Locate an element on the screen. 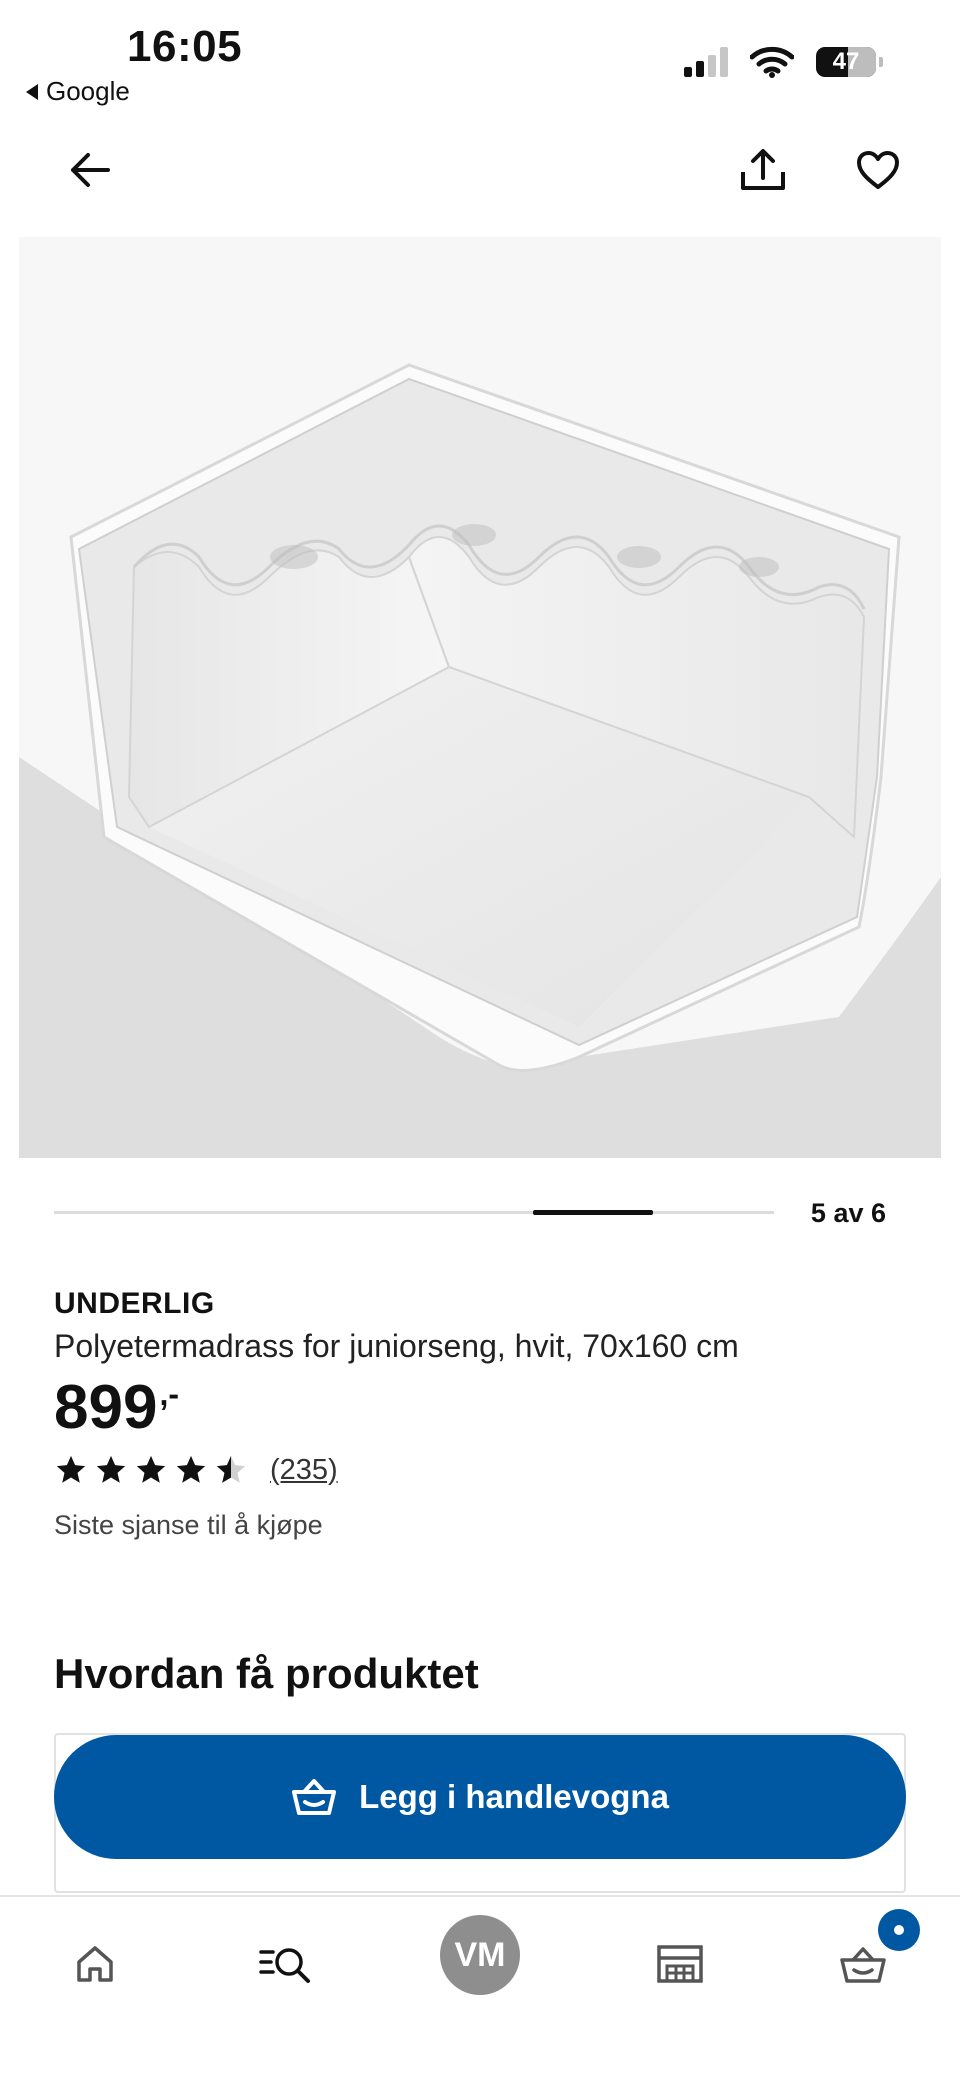 The height and width of the screenshot is (2081, 960). tab-home is located at coordinates (95, 1964).